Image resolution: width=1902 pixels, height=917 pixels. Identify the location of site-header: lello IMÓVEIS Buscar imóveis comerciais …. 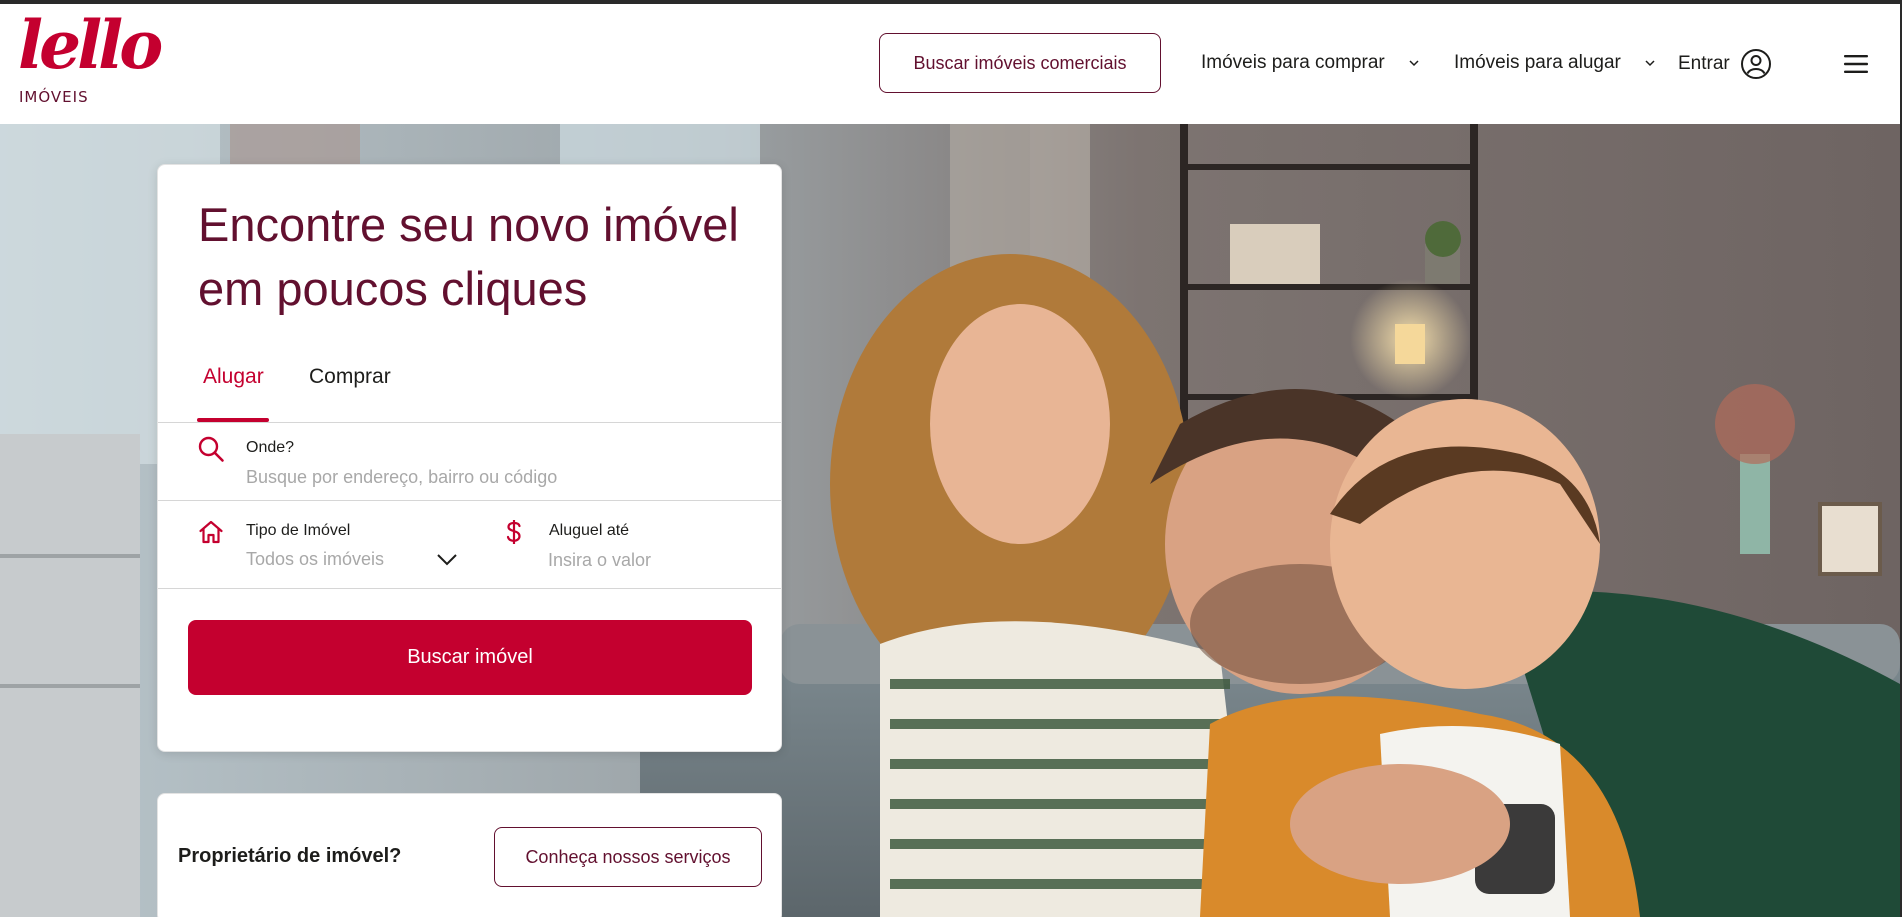
(950, 64).